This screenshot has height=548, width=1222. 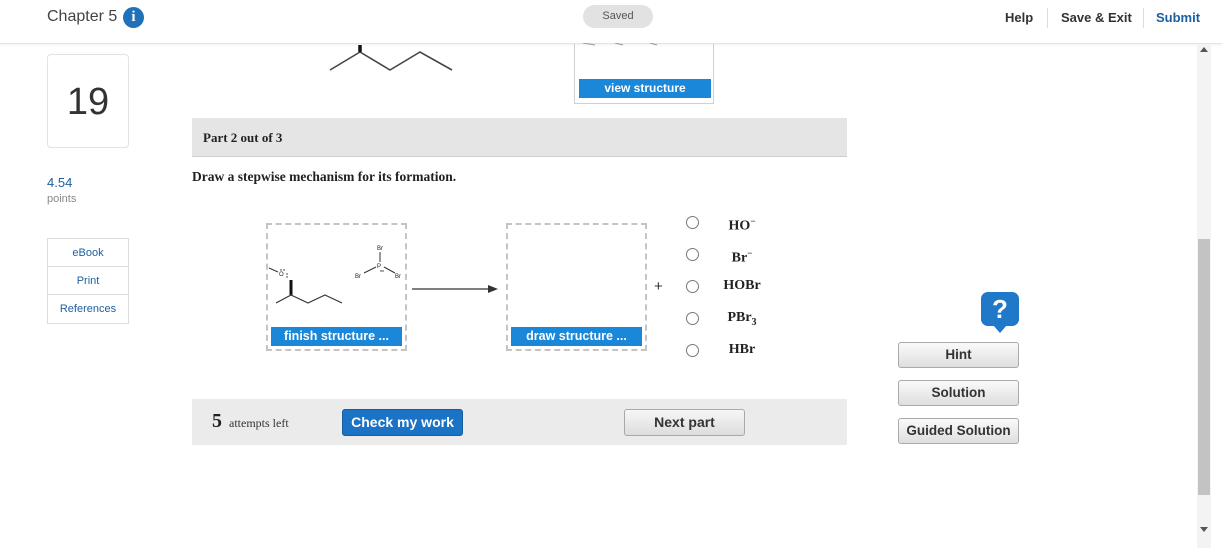 I want to click on option-pbr3: PBr3, so click(x=742, y=319).